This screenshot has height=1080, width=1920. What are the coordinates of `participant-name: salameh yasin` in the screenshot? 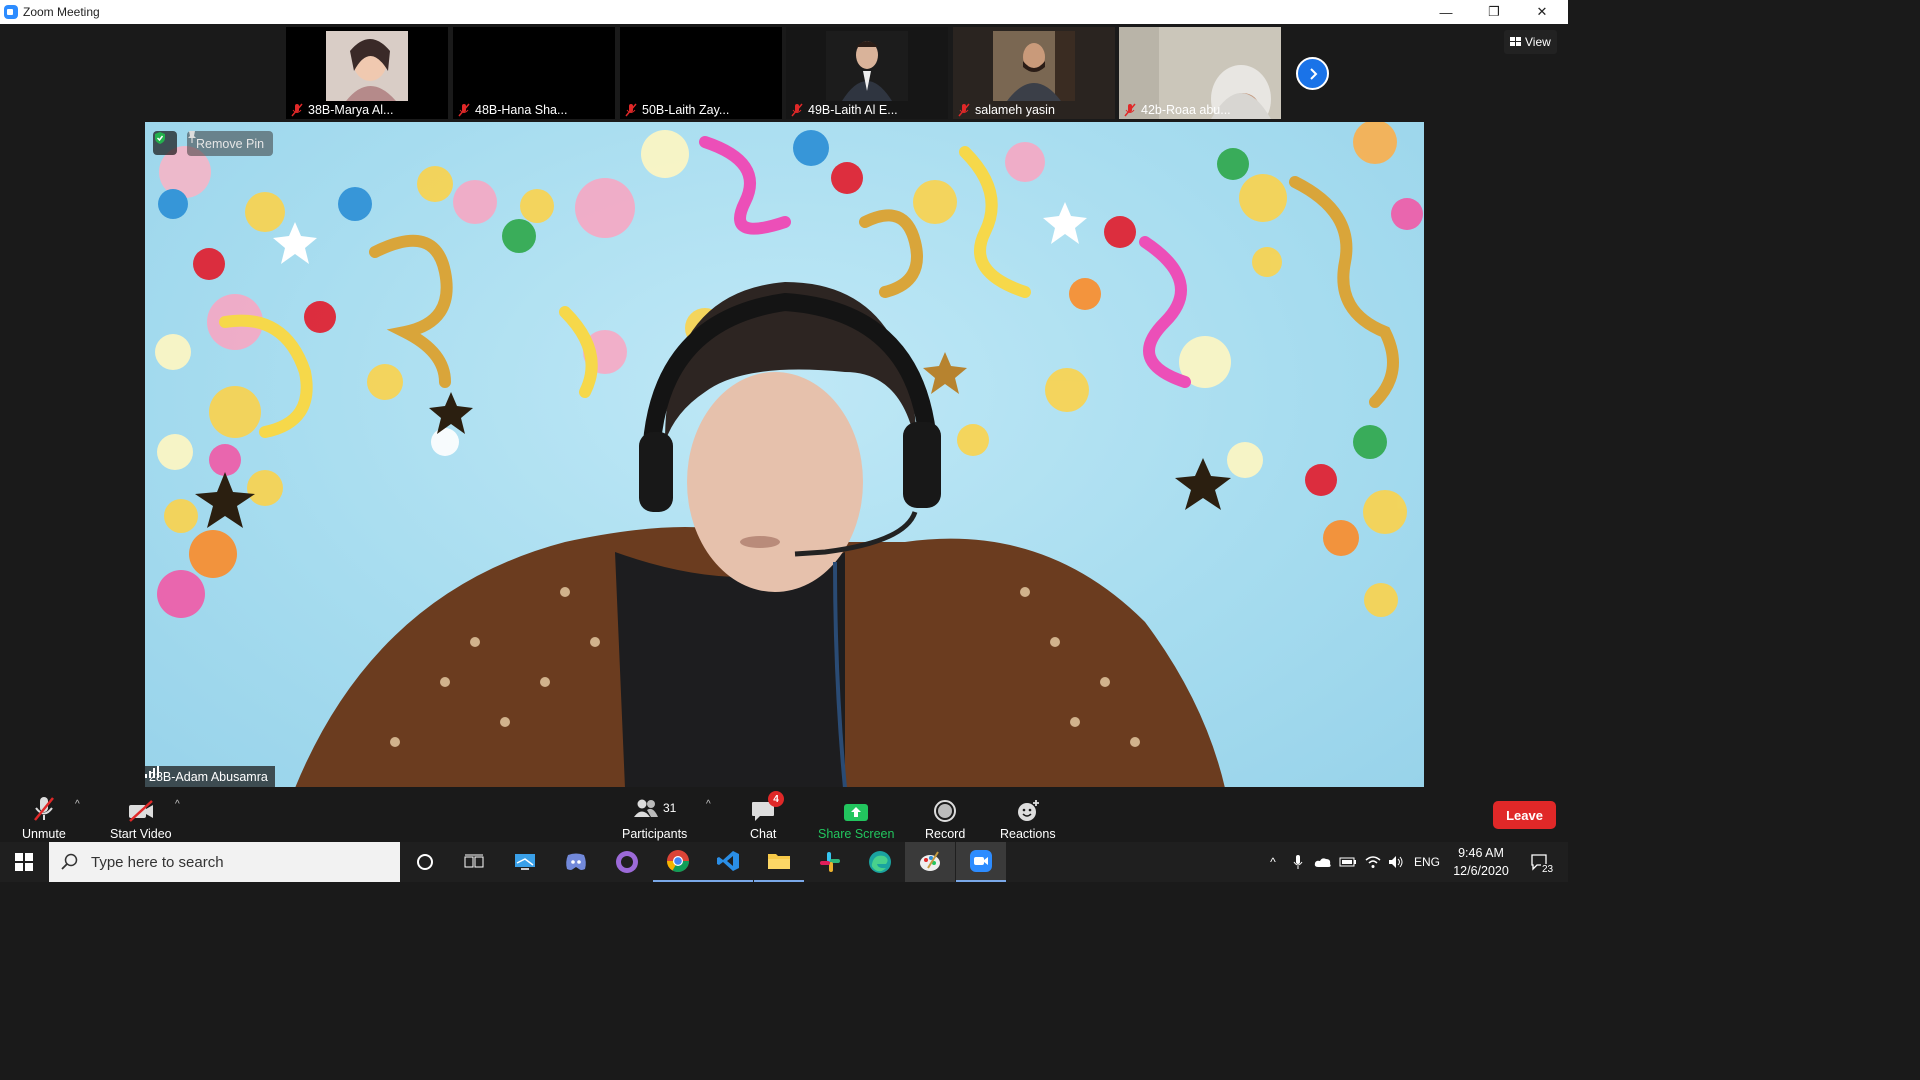 It's located at (1015, 110).